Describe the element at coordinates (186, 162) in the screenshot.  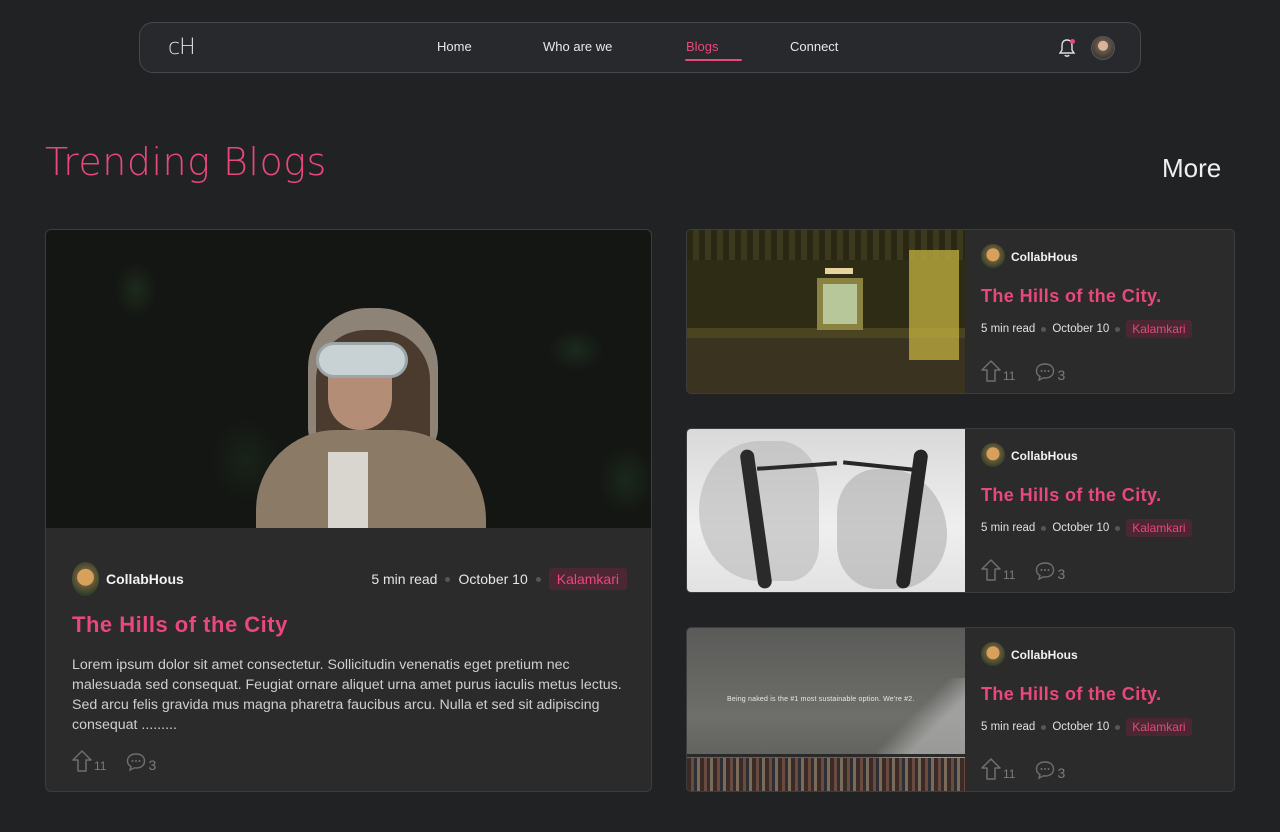
I see `section-title: Trending Blogs` at that location.